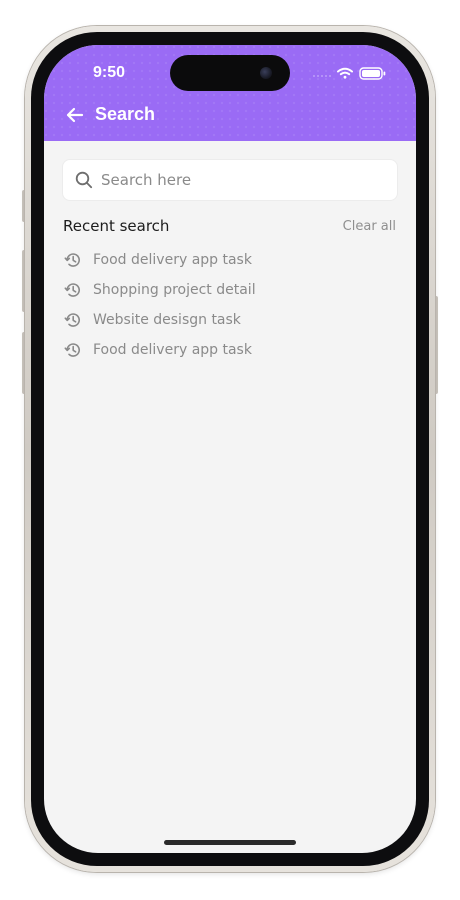 Image resolution: width=460 pixels, height=900 pixels. Describe the element at coordinates (345, 73) in the screenshot. I see `wifi-icon` at that location.